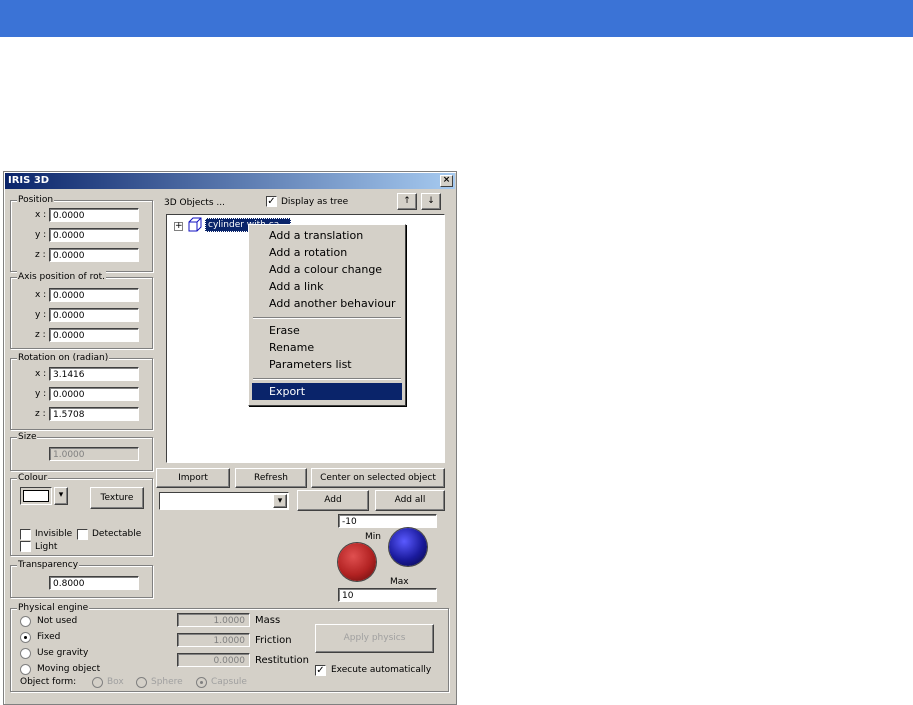  Describe the element at coordinates (94, 255) in the screenshot. I see `position-z-input: 0.0000` at that location.